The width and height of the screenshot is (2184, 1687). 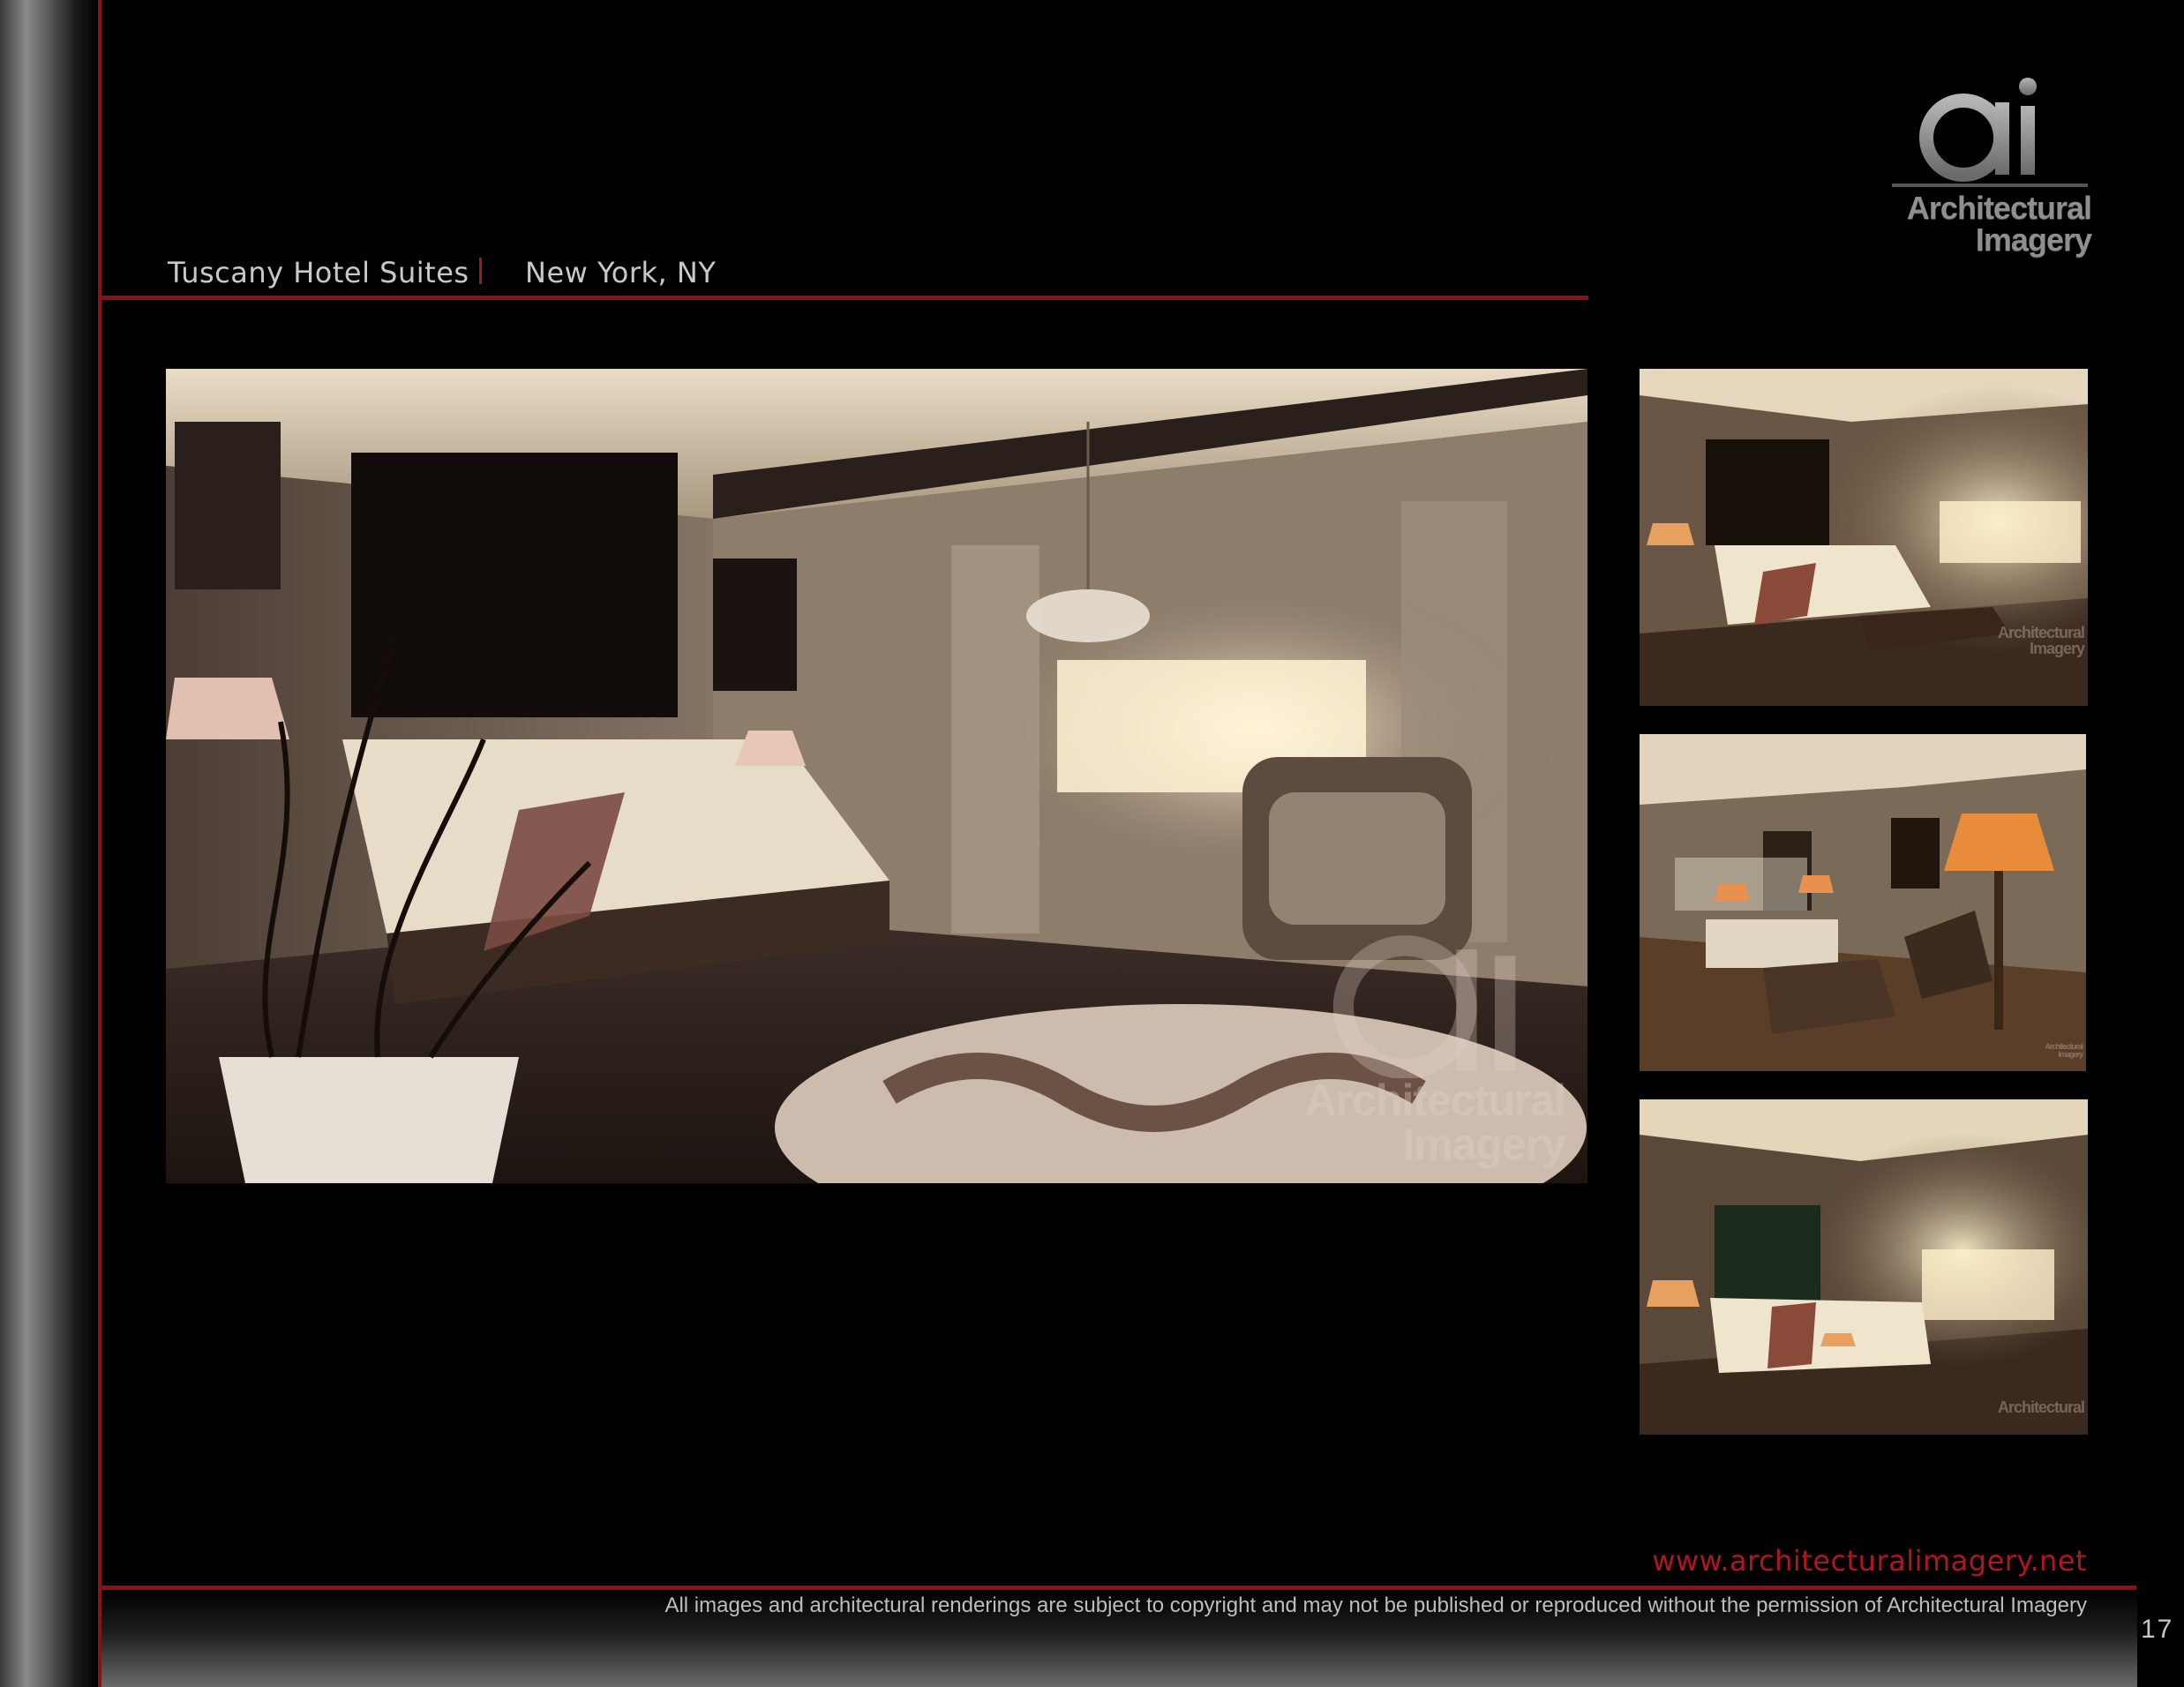 I want to click on project-title: Tuscany Hotel Suites, so click(x=318, y=272).